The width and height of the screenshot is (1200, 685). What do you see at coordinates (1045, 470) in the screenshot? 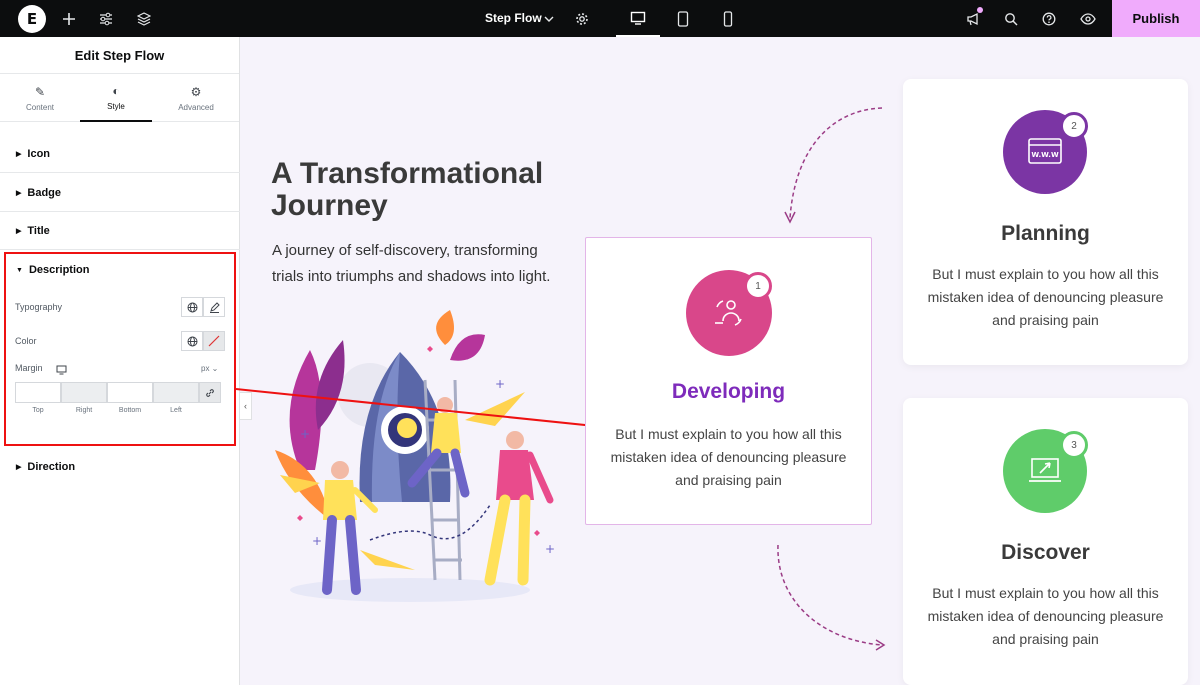
I see `rocket-laptop-icon` at bounding box center [1045, 470].